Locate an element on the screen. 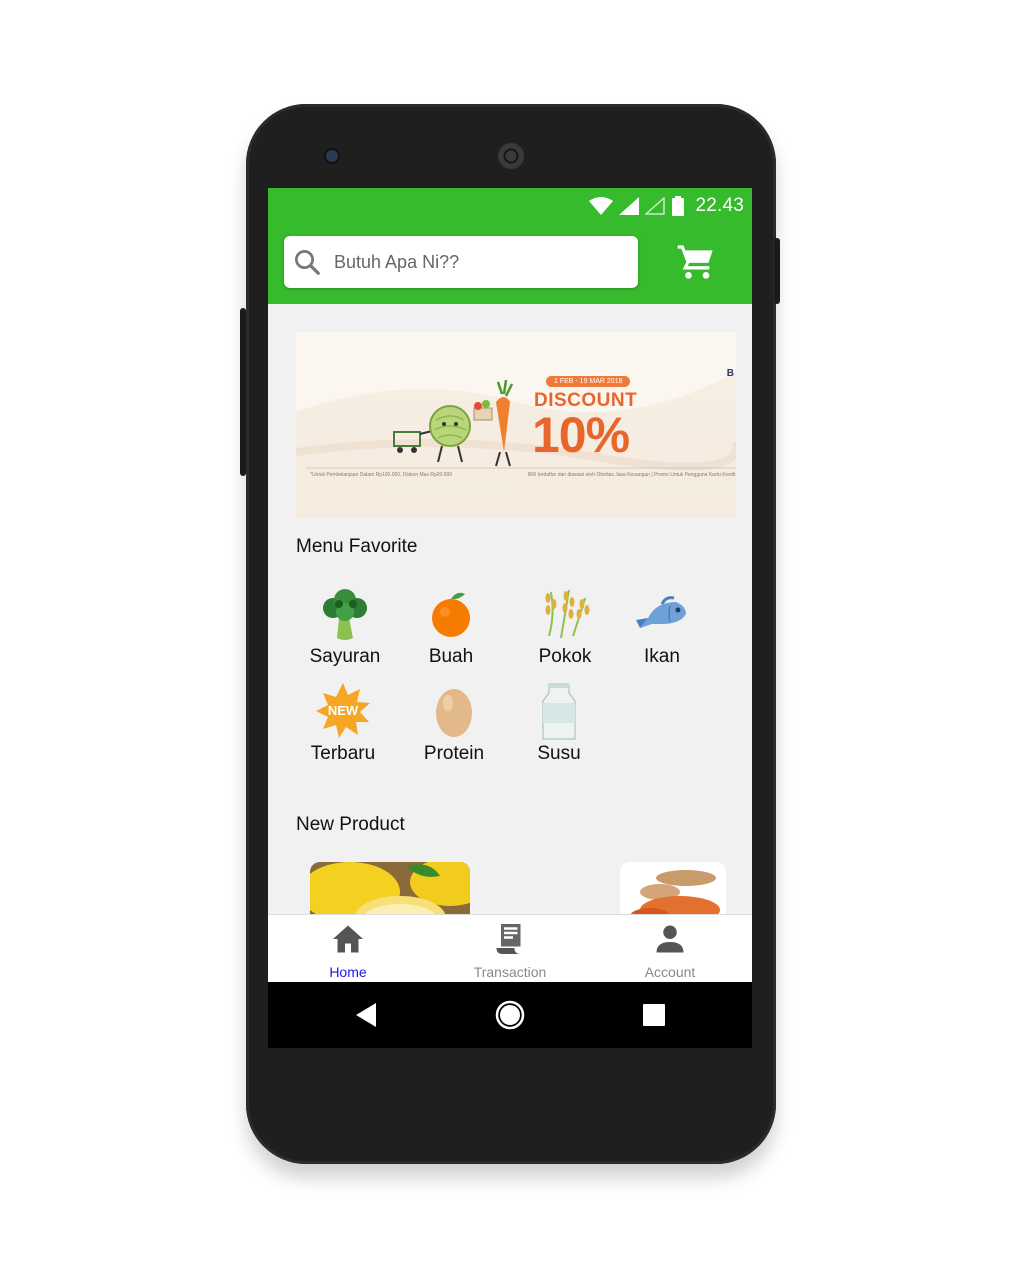 This screenshot has height=1280, width=1021. orange-icon is located at coordinates (451, 614).